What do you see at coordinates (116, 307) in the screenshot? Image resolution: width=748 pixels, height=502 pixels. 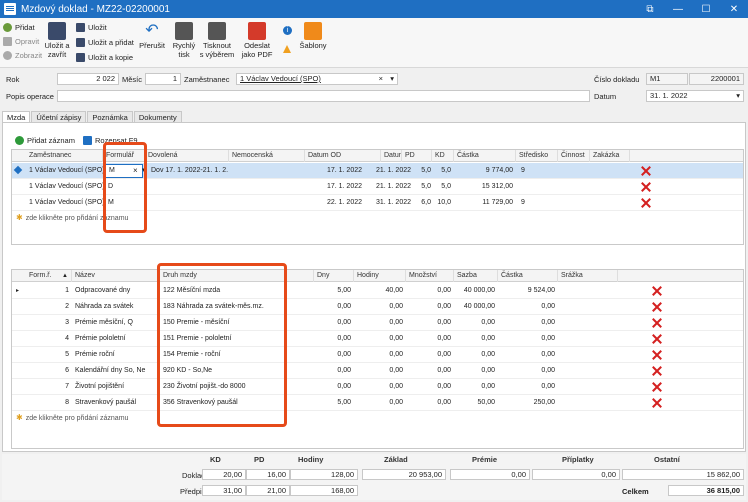 I see `cell-nazev: Náhrada za svátek` at bounding box center [116, 307].